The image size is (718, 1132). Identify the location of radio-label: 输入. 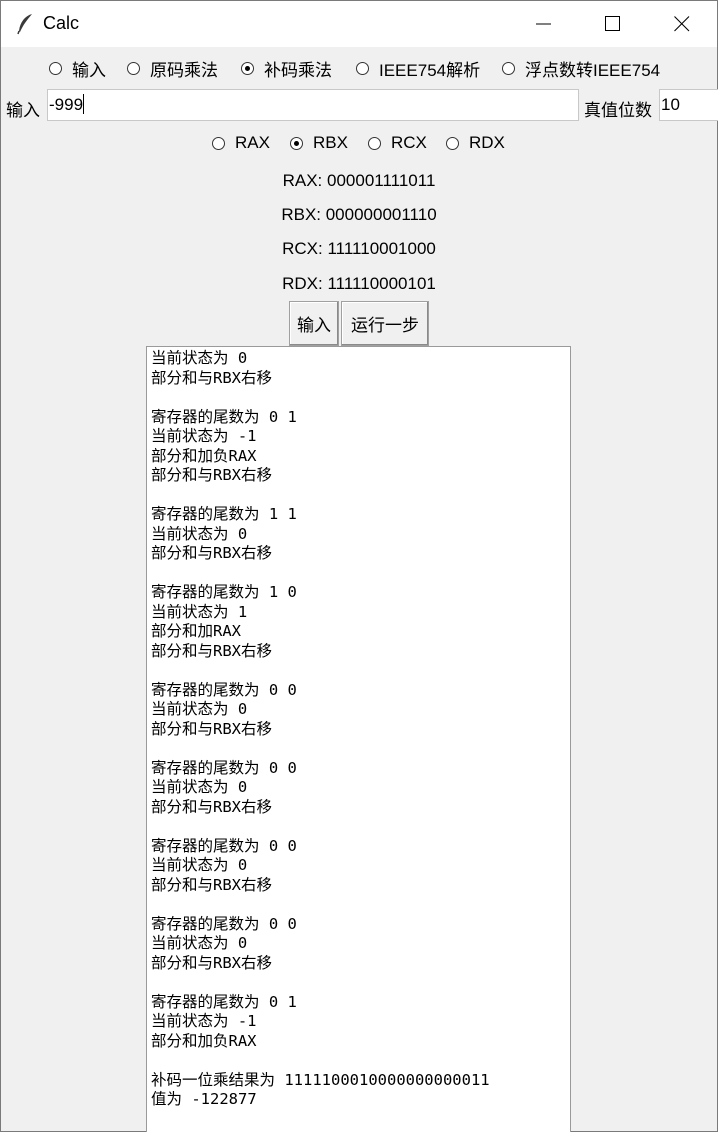
(89, 70).